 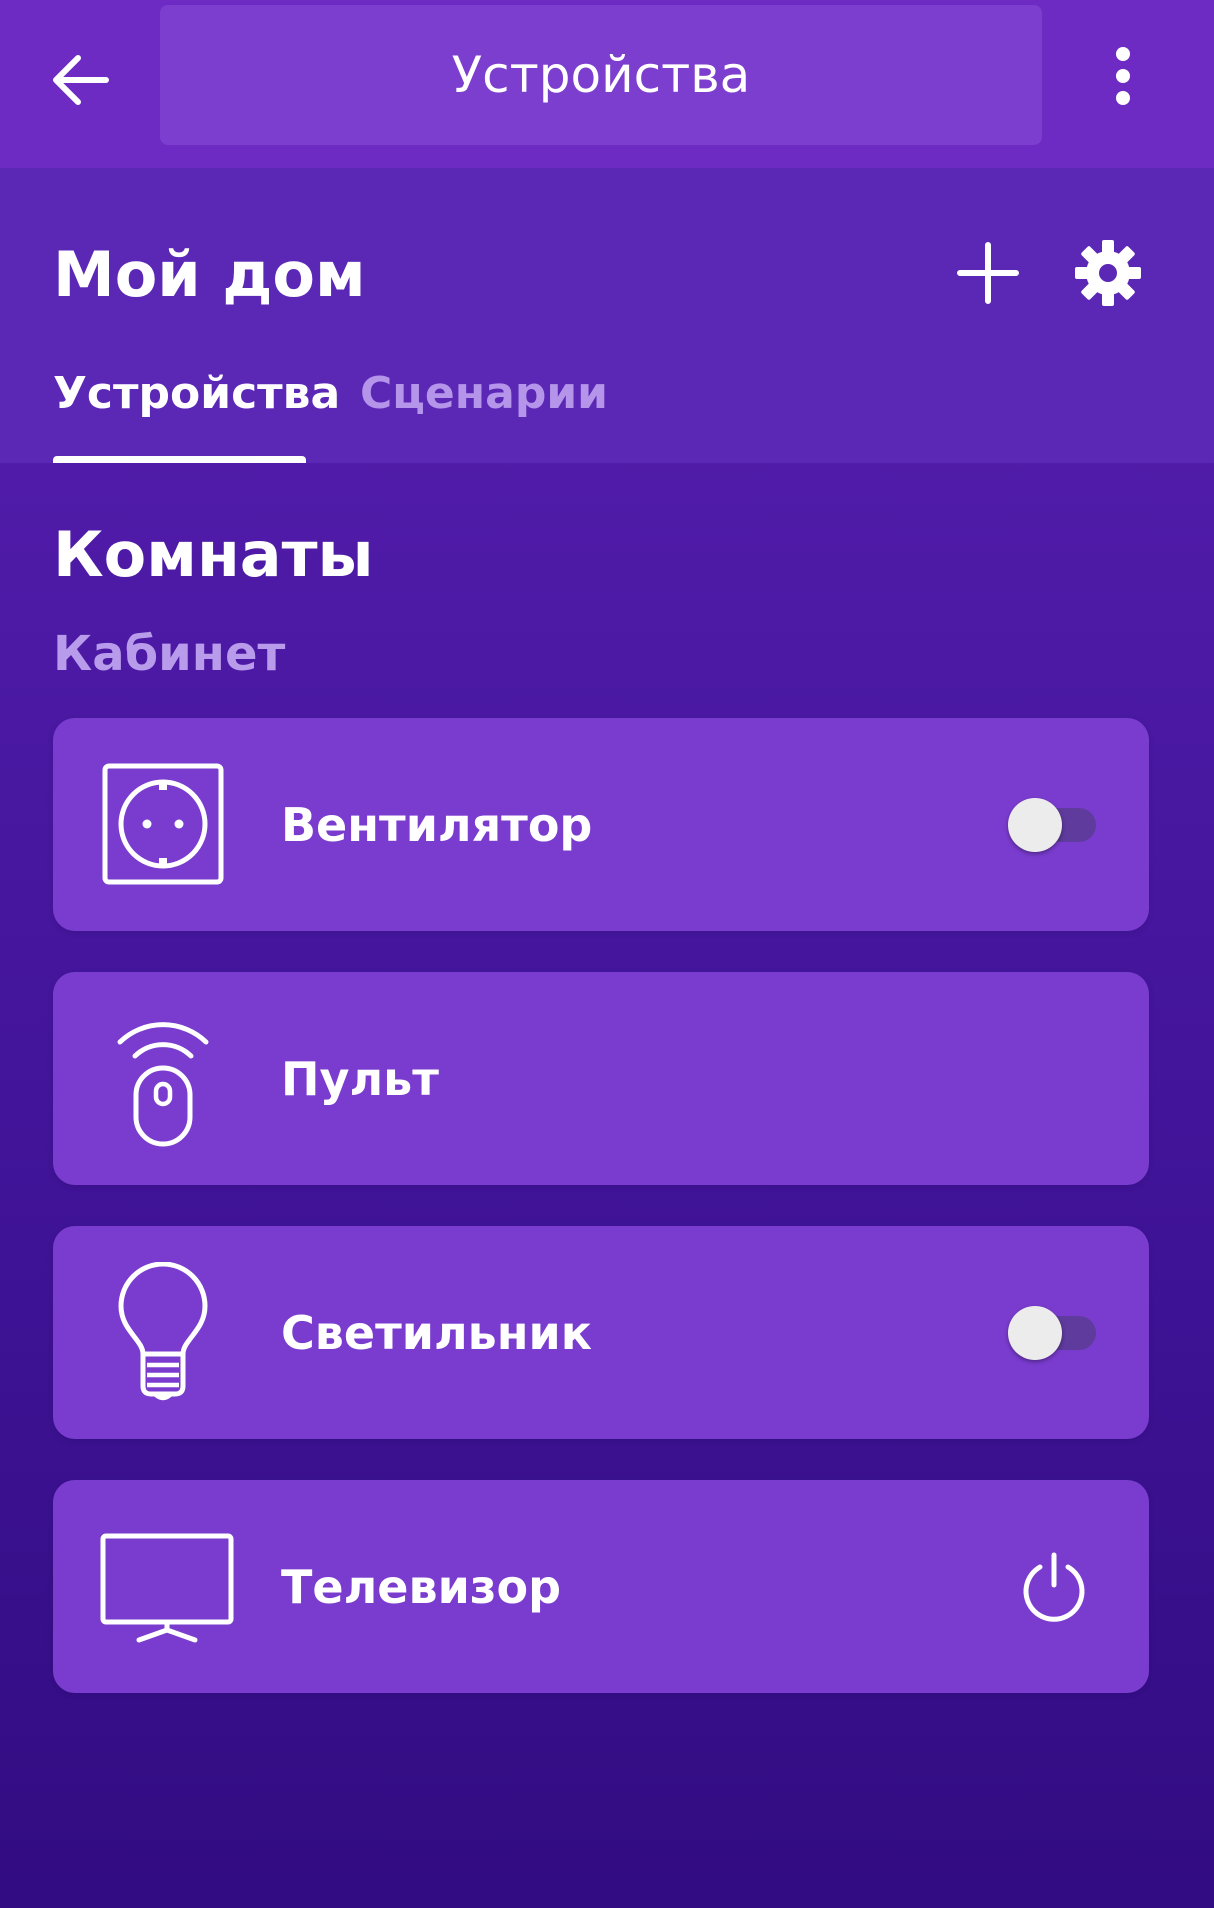 I want to click on room-name: Кабинет, so click(x=169, y=654).